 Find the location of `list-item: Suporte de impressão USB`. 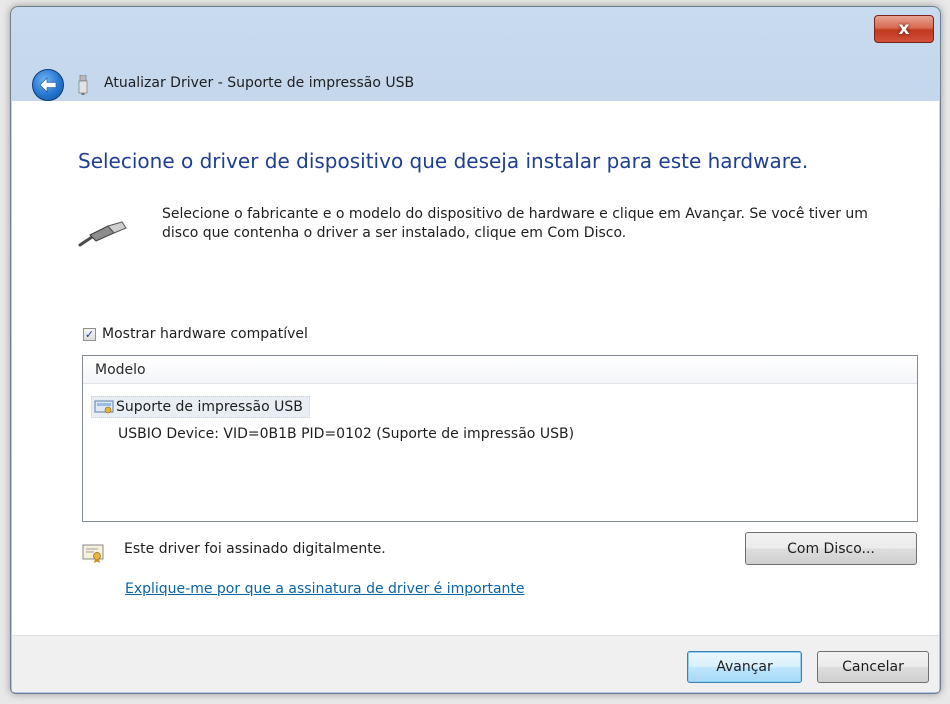

list-item: Suporte de impressão USB is located at coordinates (200, 407).